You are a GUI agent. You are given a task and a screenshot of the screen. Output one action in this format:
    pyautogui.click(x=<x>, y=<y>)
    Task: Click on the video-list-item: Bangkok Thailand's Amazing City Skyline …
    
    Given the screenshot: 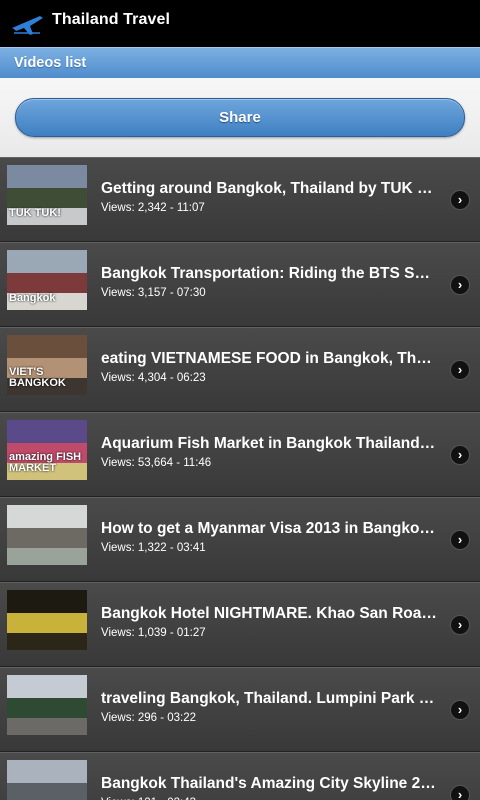 What is the action you would take?
    pyautogui.click(x=240, y=776)
    